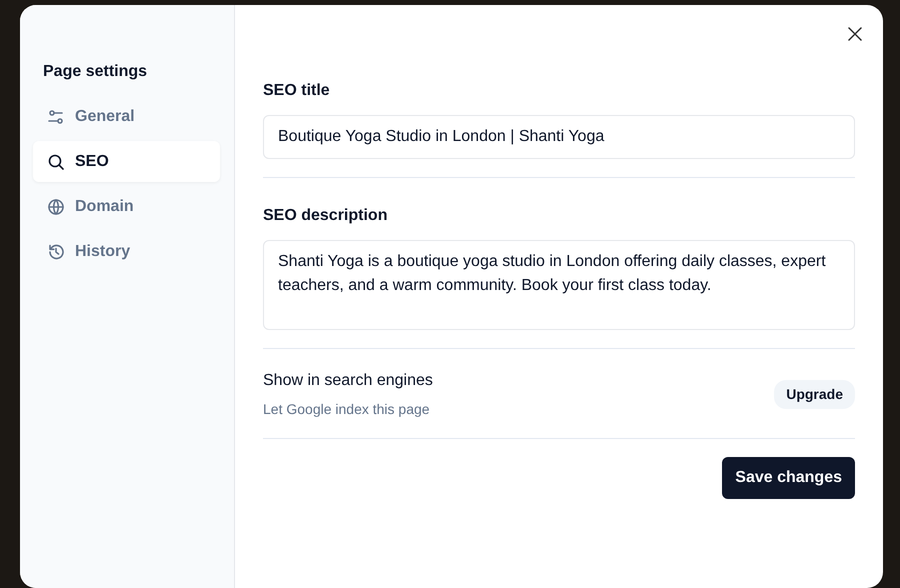 Image resolution: width=900 pixels, height=588 pixels. I want to click on seo-description-field: Shanti Yoga is a boutique yoga studio in London offering daily classes, expert teachers, and a warm community. Book your first class today., so click(559, 285).